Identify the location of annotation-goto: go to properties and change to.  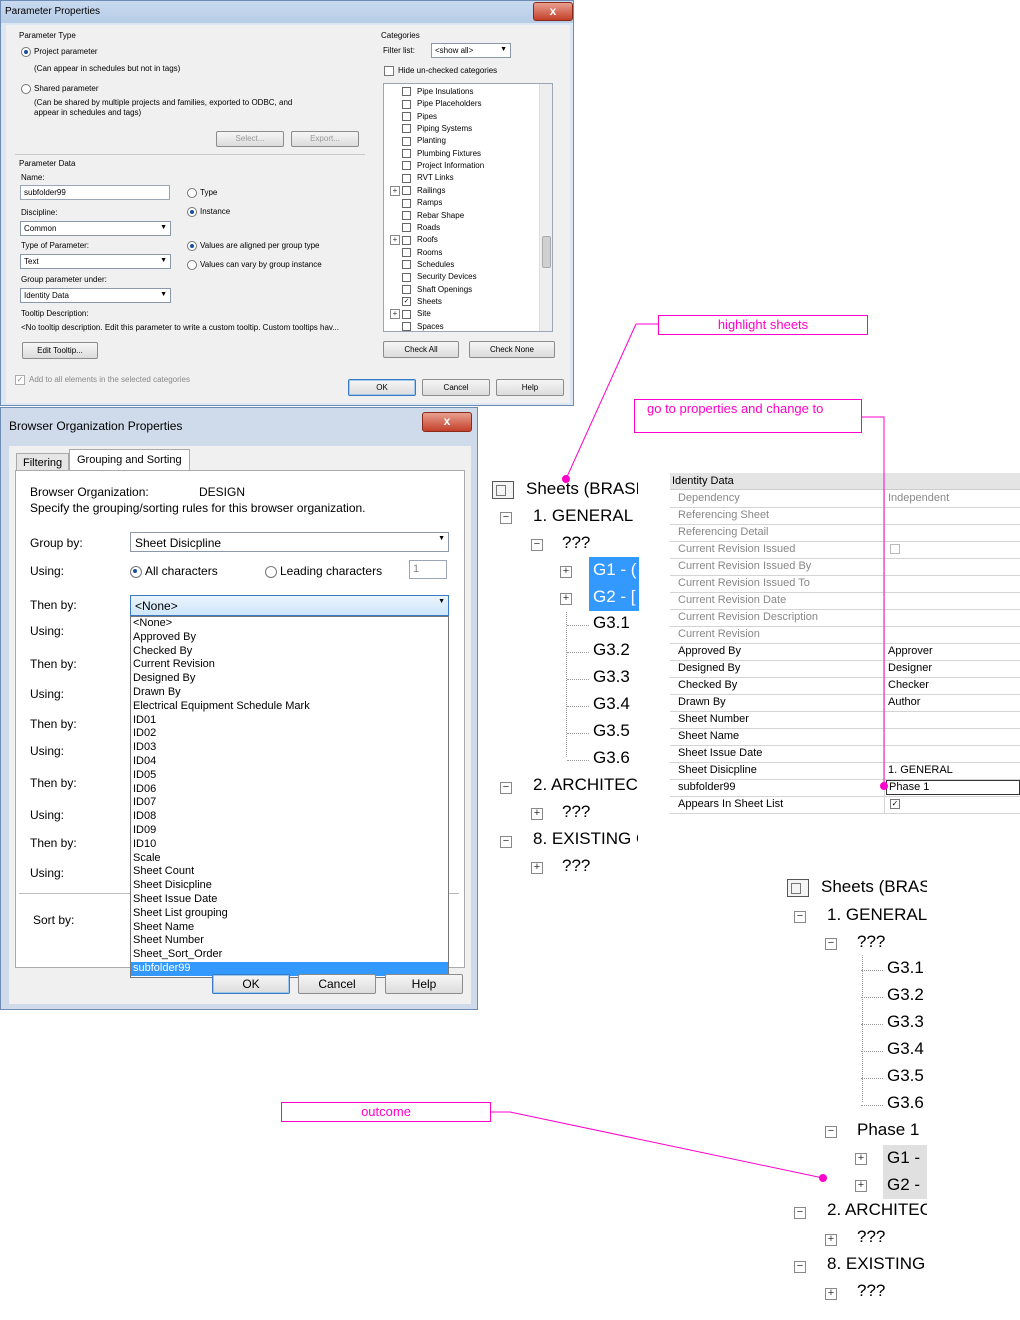
(748, 416).